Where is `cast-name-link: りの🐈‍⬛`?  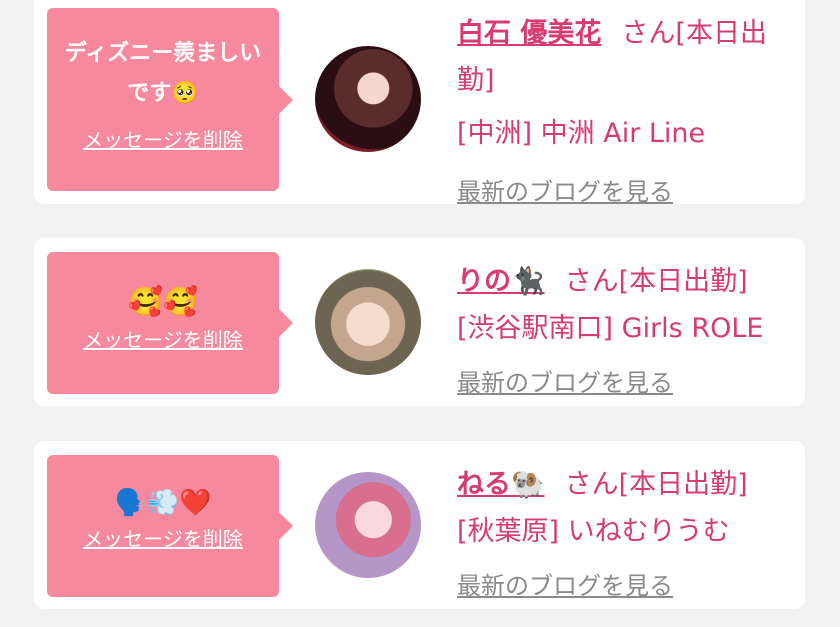
cast-name-link: りの🐈‍⬛ is located at coordinates (501, 281).